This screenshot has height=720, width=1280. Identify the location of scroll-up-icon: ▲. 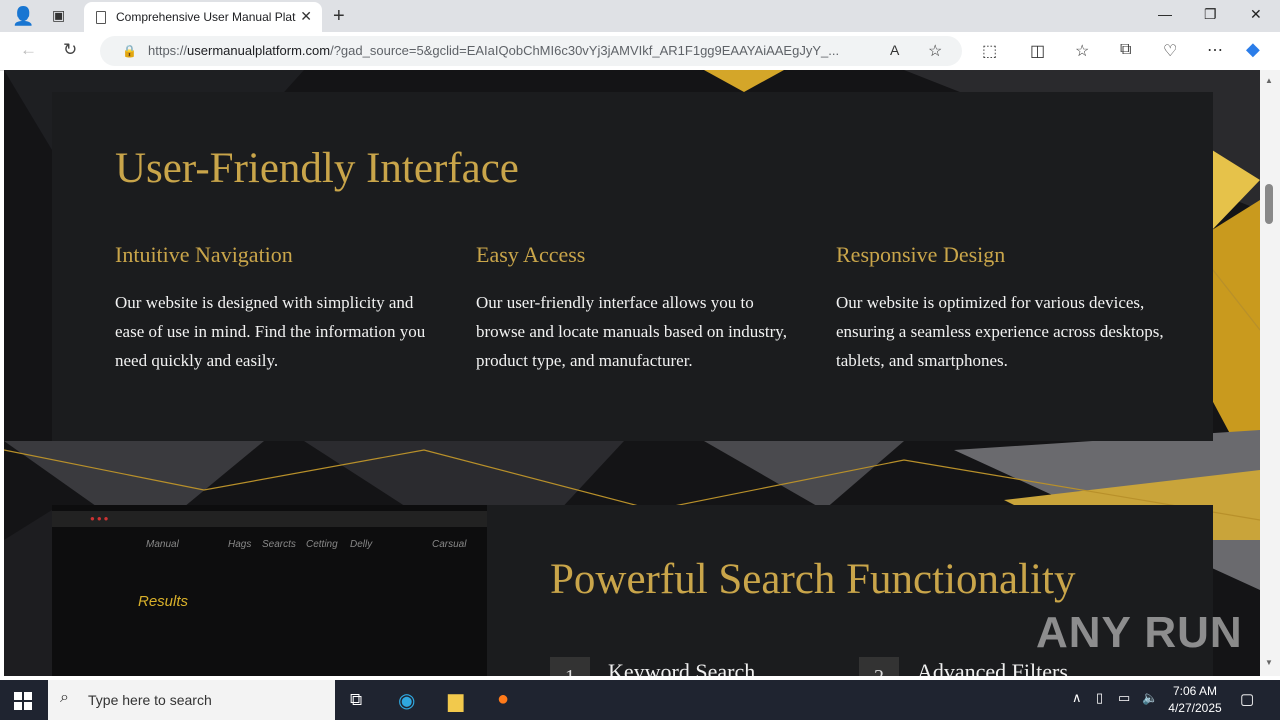
(1269, 80).